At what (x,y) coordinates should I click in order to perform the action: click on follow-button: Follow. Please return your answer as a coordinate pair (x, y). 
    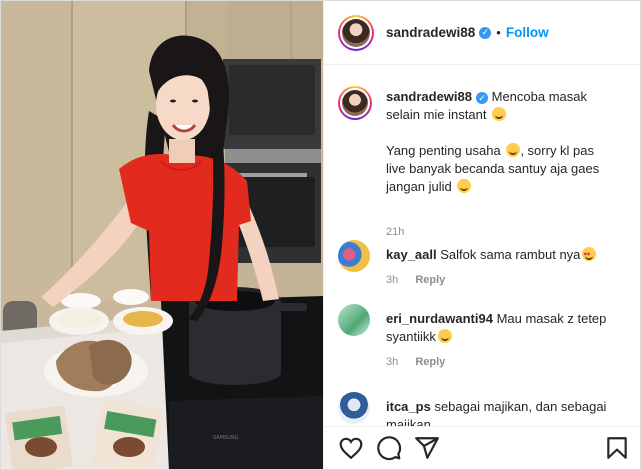
    Looking at the image, I should click on (527, 32).